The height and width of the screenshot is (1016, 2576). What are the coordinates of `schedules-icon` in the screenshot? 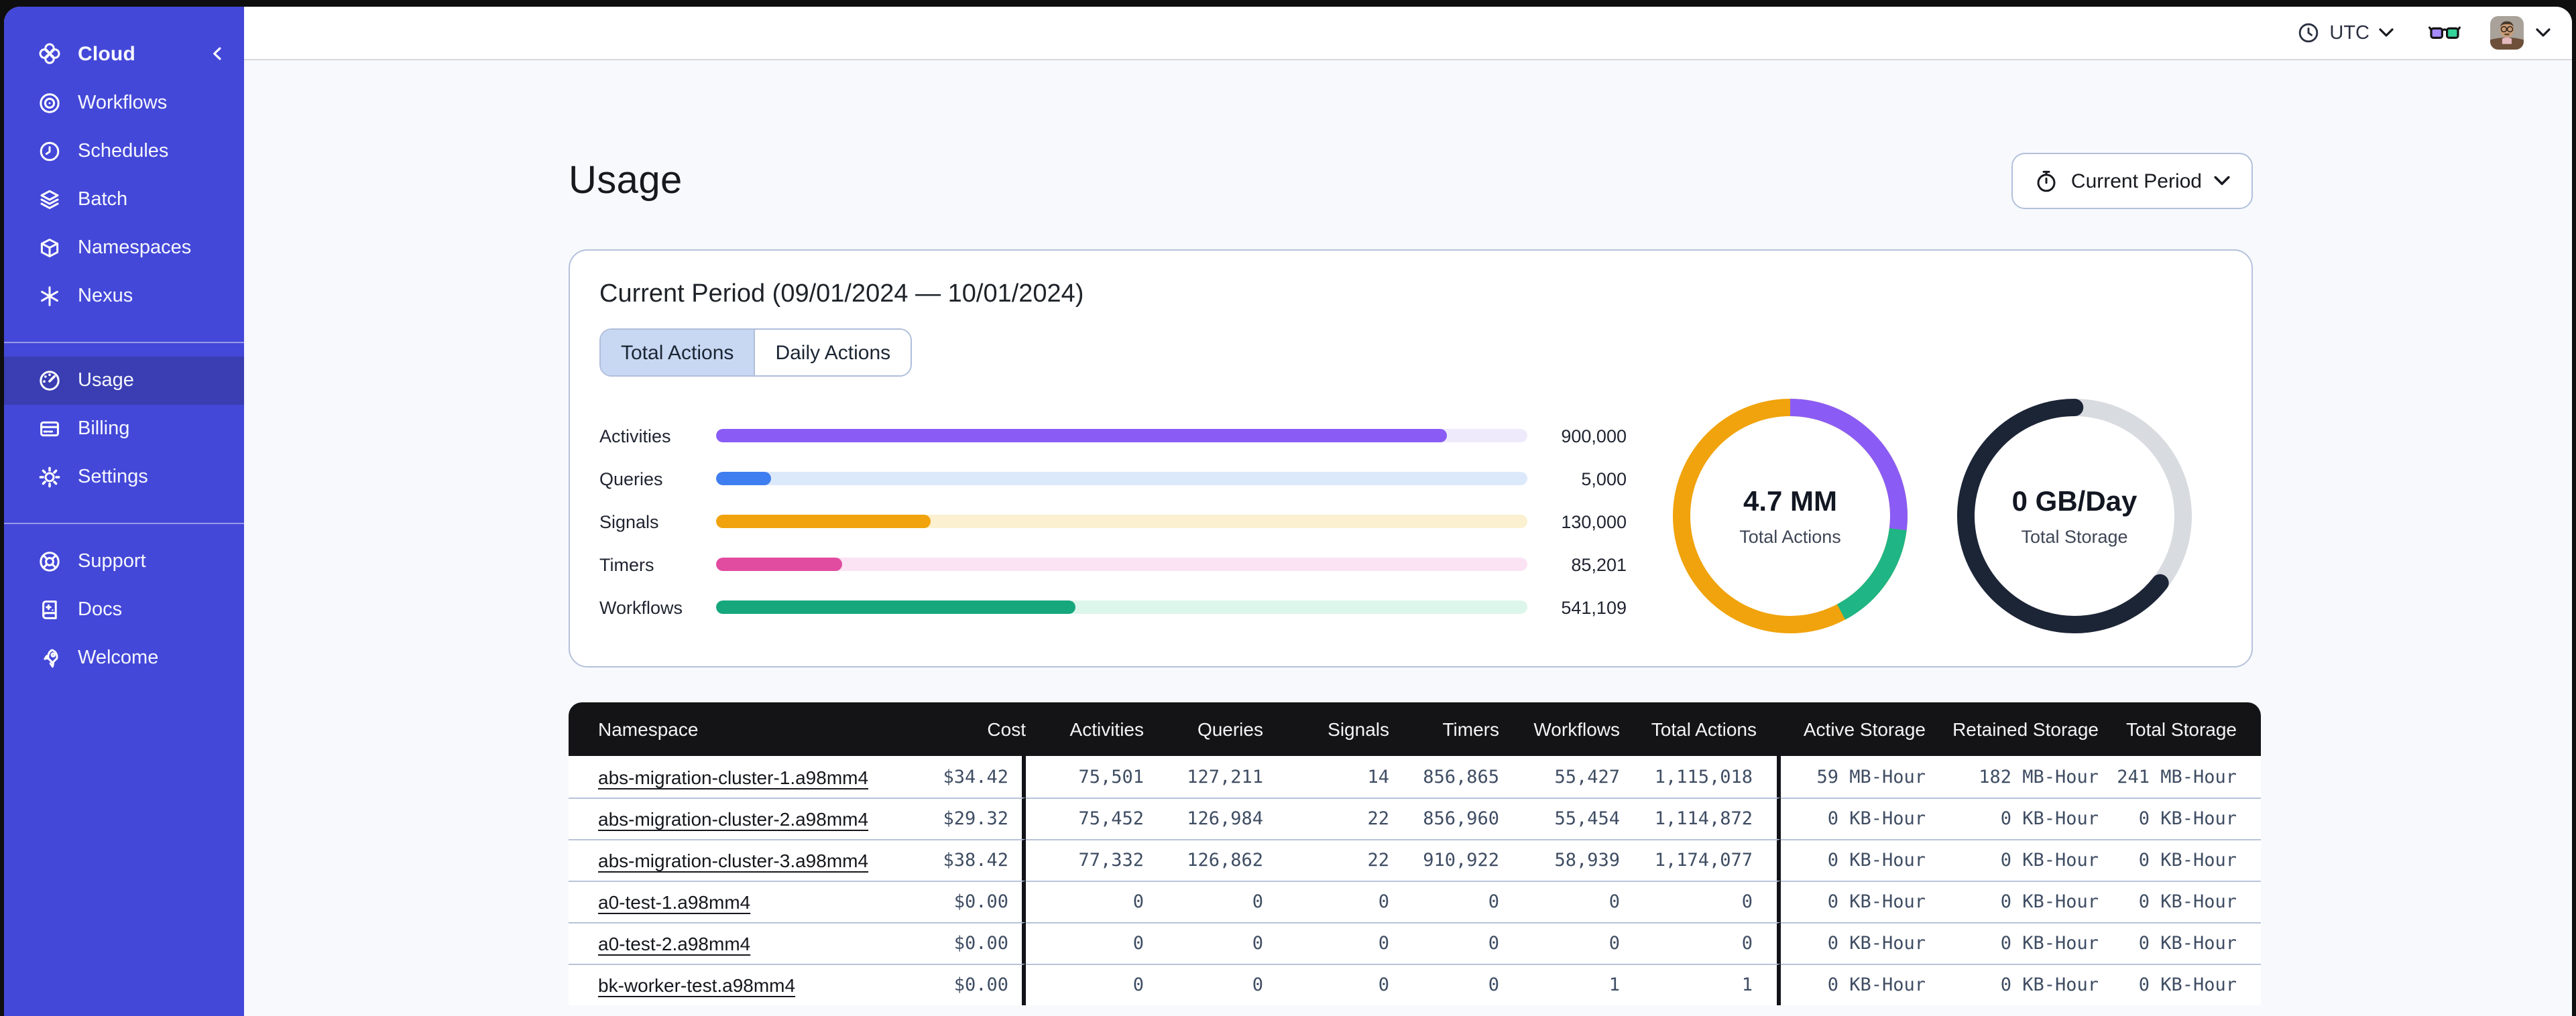 It's located at (50, 151).